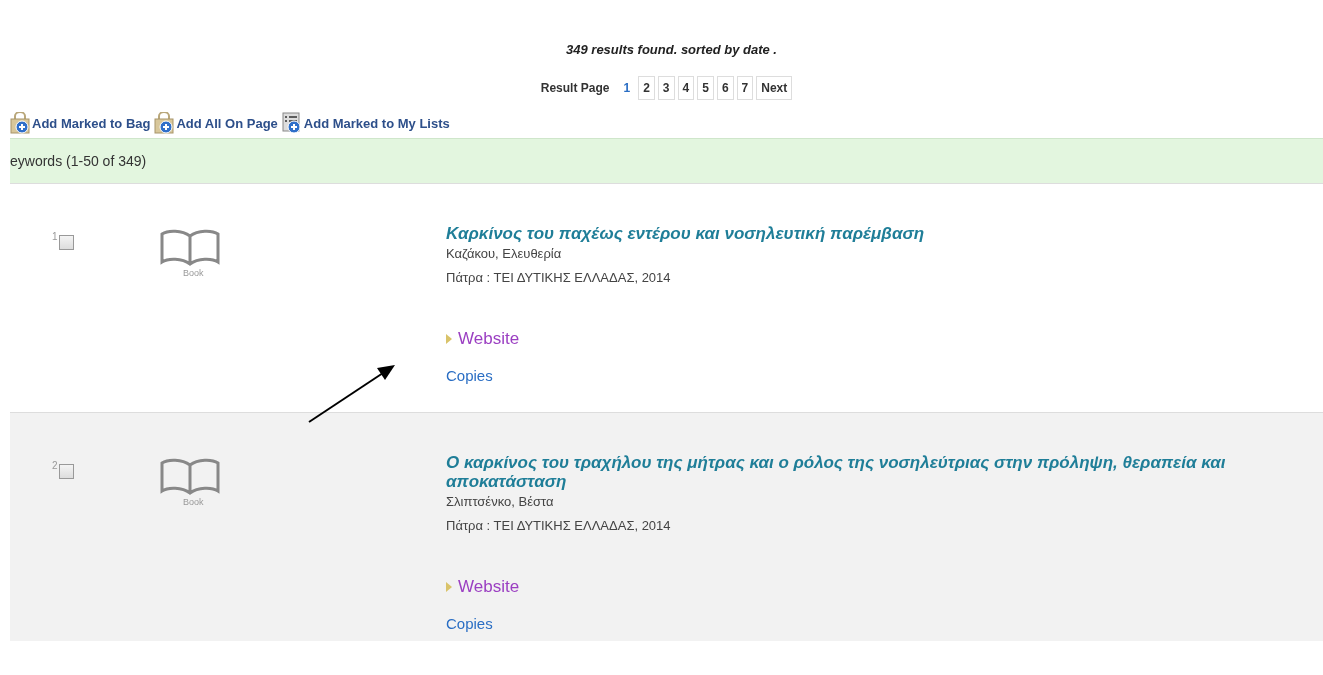  Describe the element at coordinates (55, 466) in the screenshot. I see `result-number: 2` at that location.